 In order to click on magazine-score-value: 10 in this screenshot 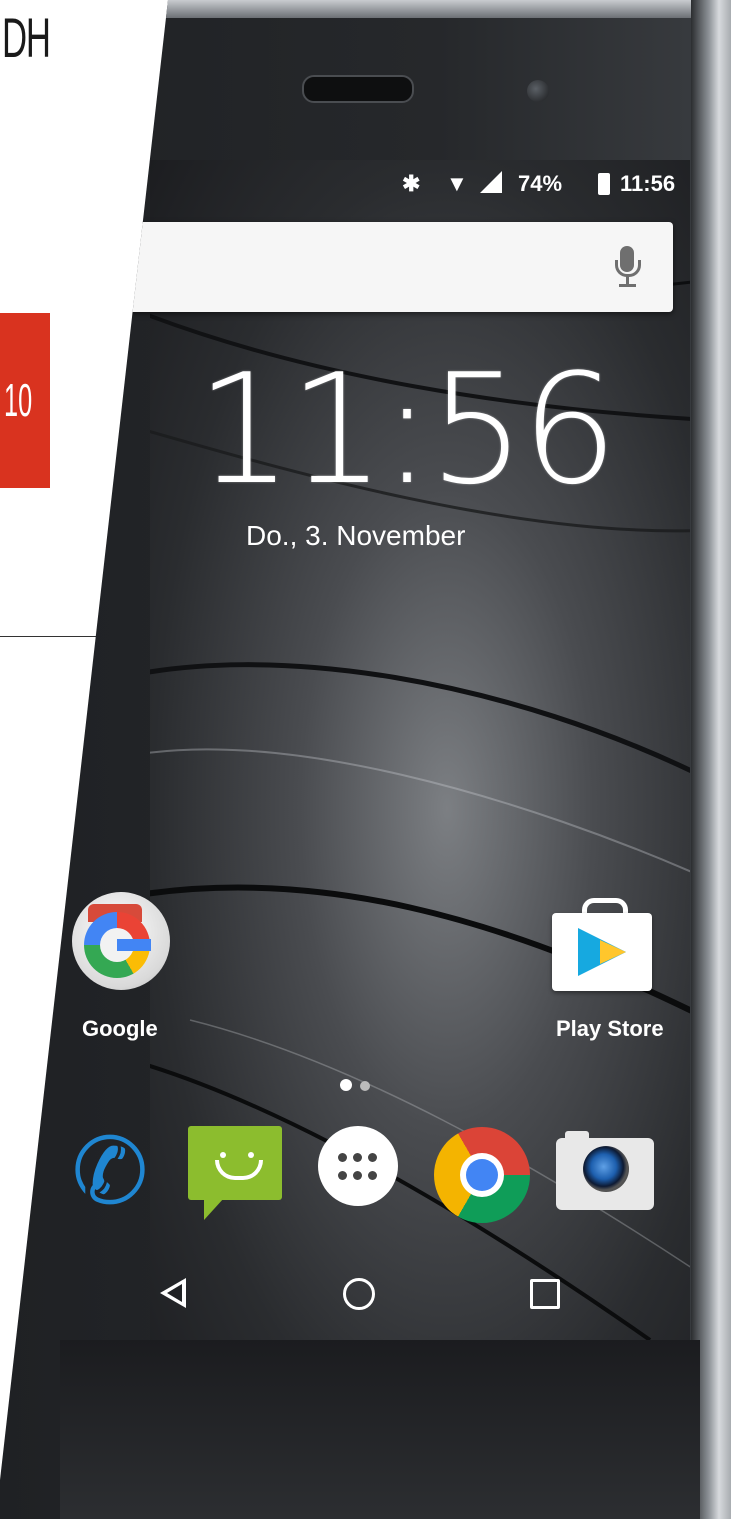, I will do `click(18, 400)`.